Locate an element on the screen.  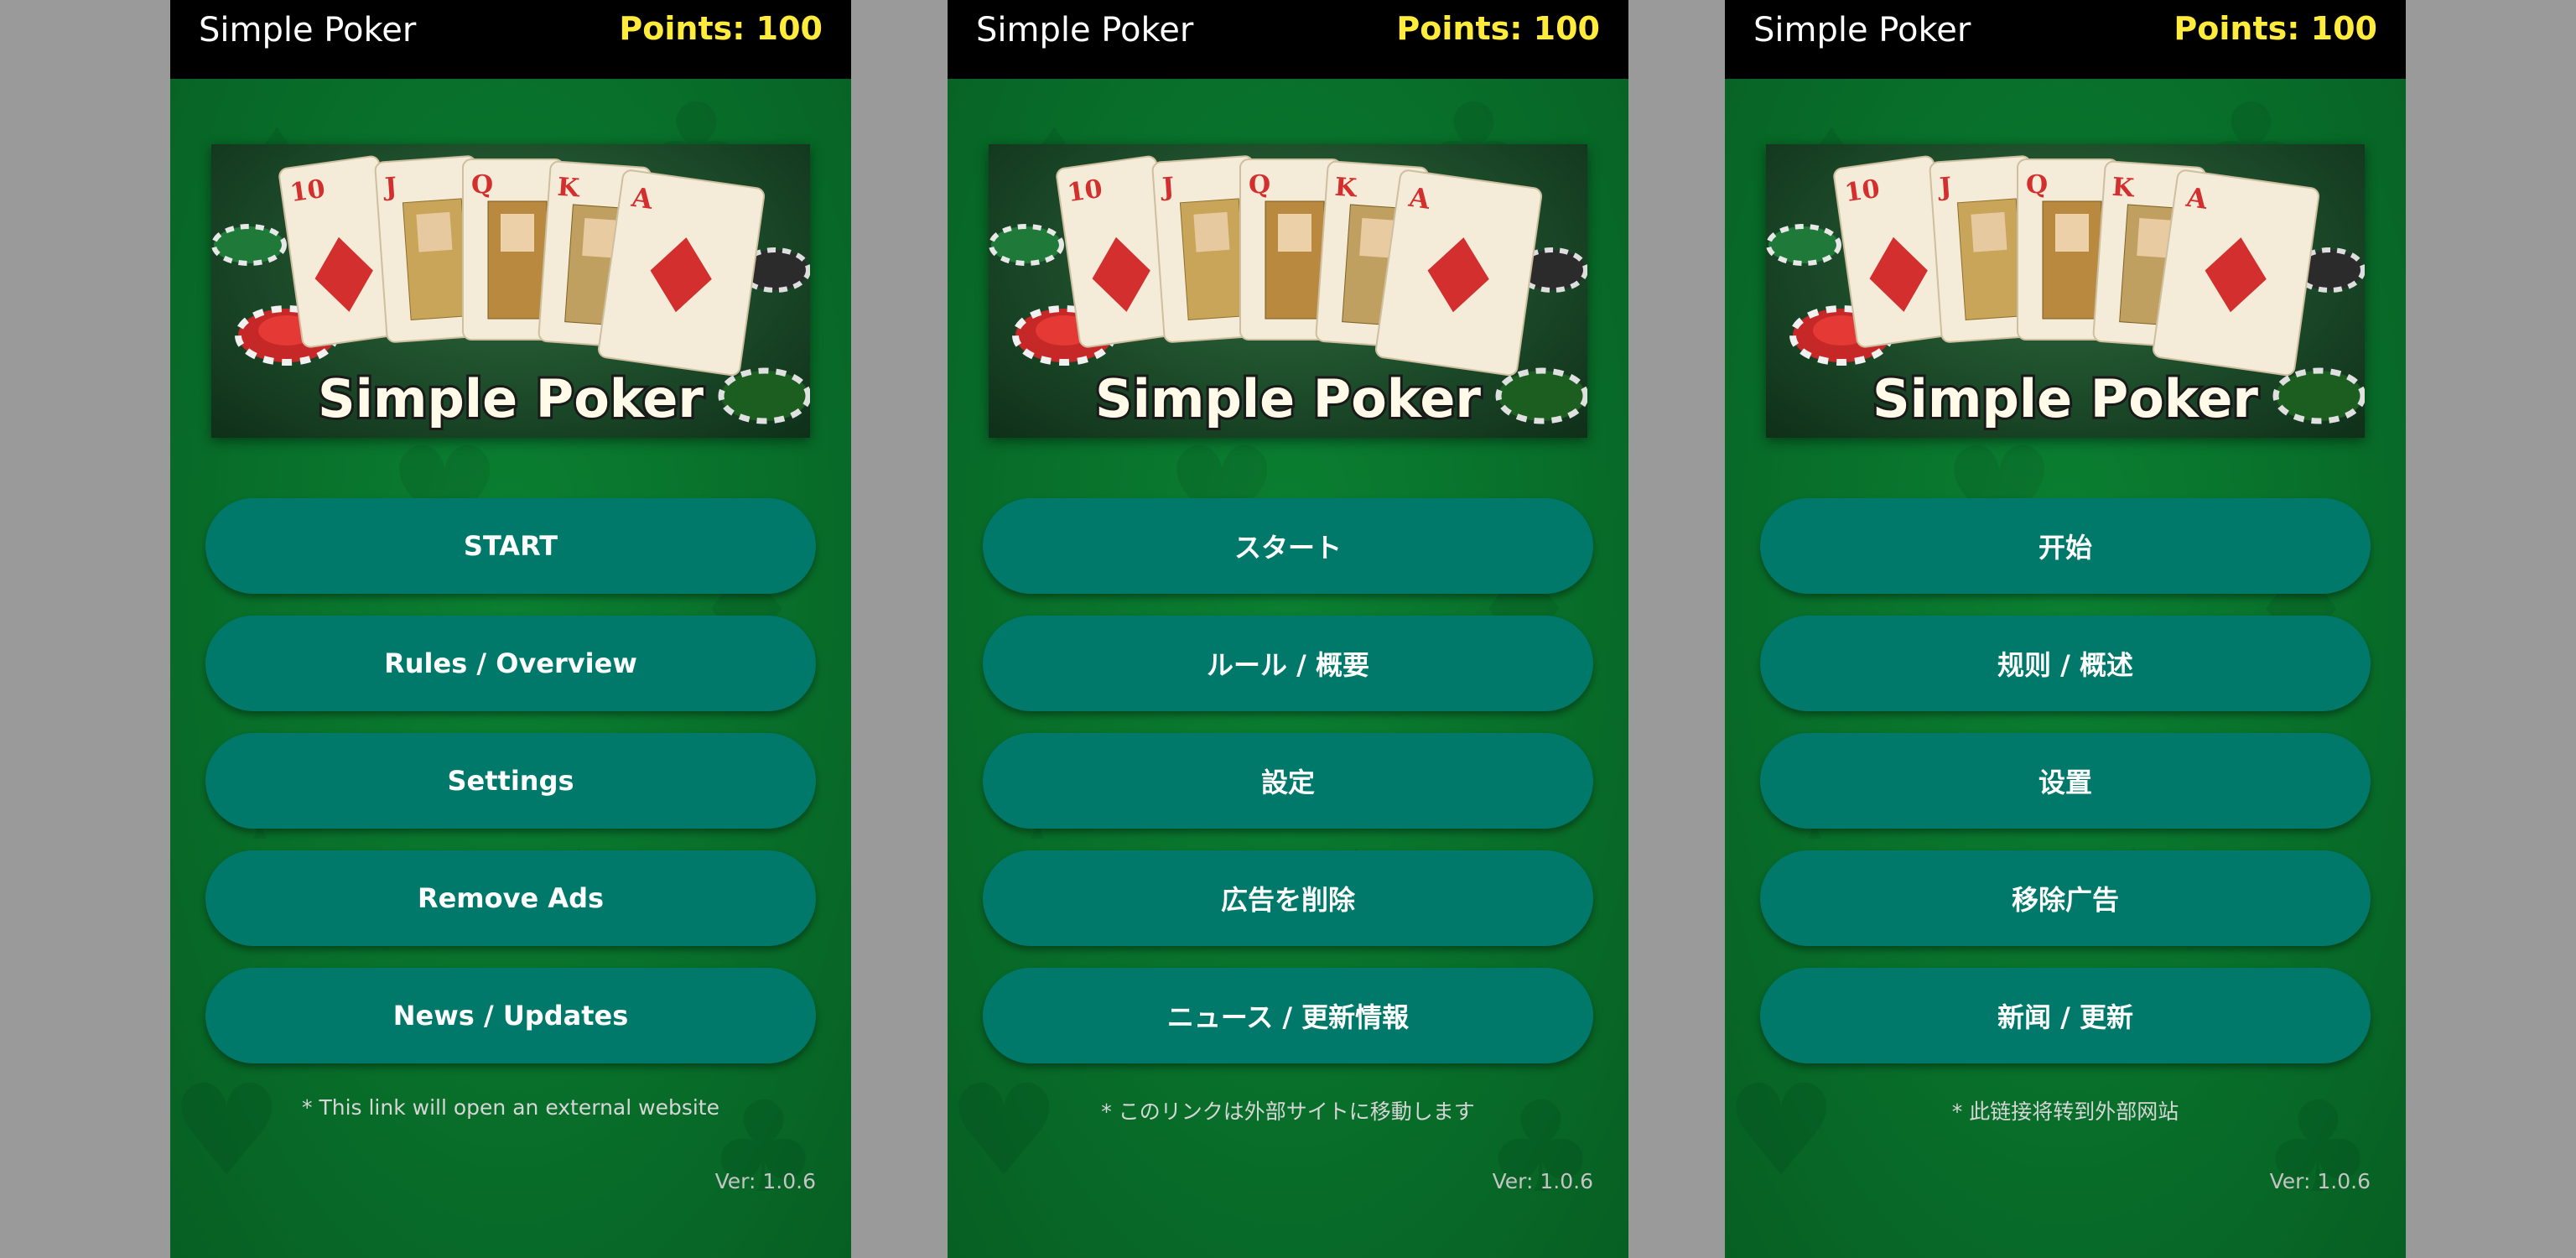
settings-button: 設定 is located at coordinates (1288, 781).